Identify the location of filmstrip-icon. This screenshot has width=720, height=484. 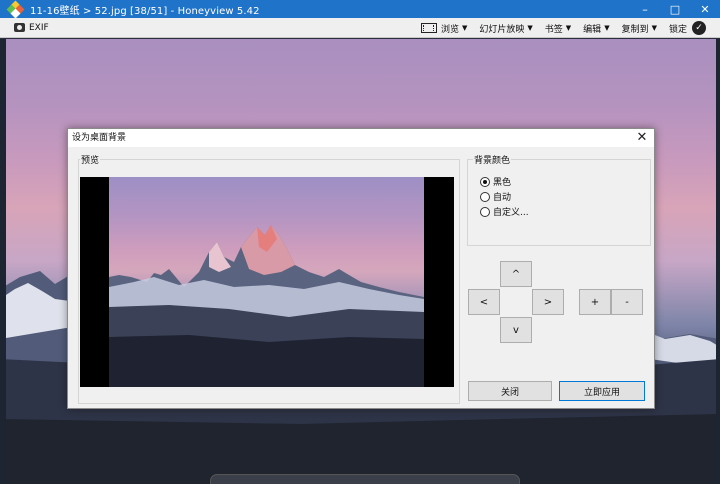
(428, 28).